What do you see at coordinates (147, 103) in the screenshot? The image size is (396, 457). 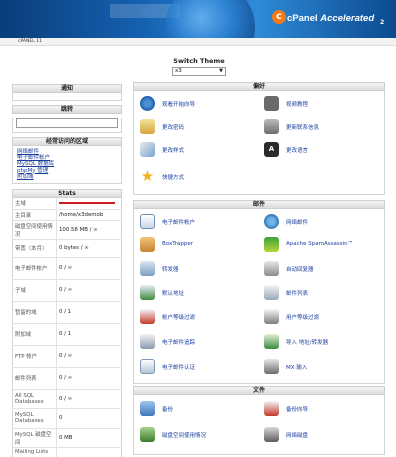 I see `play-icon` at bounding box center [147, 103].